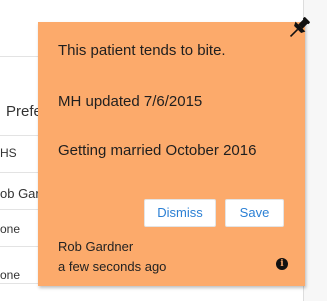  Describe the element at coordinates (96, 246) in the screenshot. I see `note-author: Rob Gardner` at that location.